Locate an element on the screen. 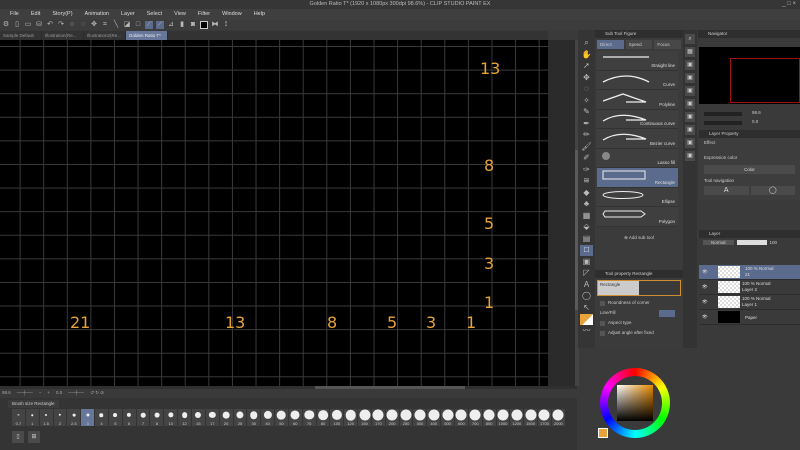 This screenshot has width=800, height=450. group-focus: Focus is located at coordinates (668, 44).